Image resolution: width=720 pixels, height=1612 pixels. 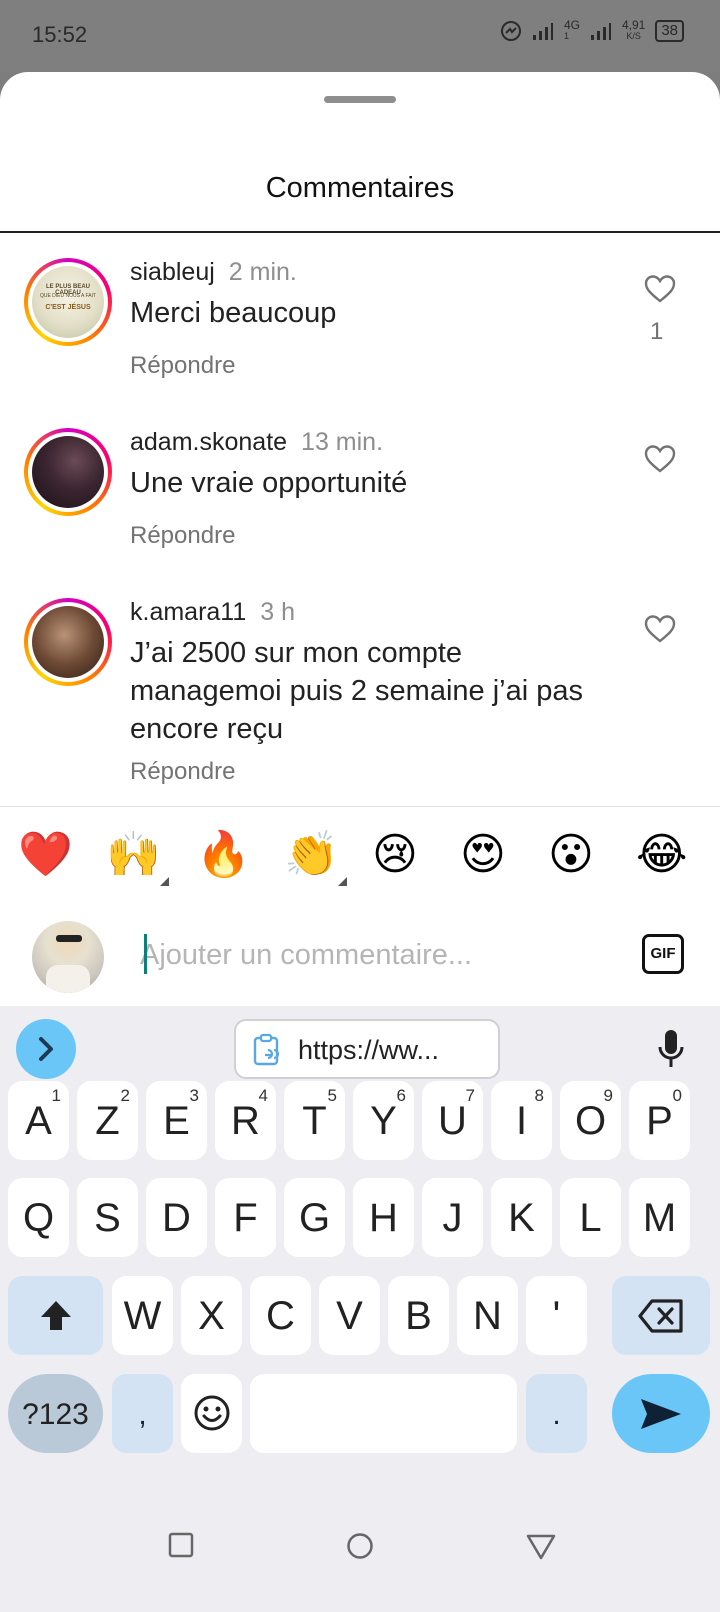 What do you see at coordinates (142, 1413) in the screenshot?
I see `comma-key: ,` at bounding box center [142, 1413].